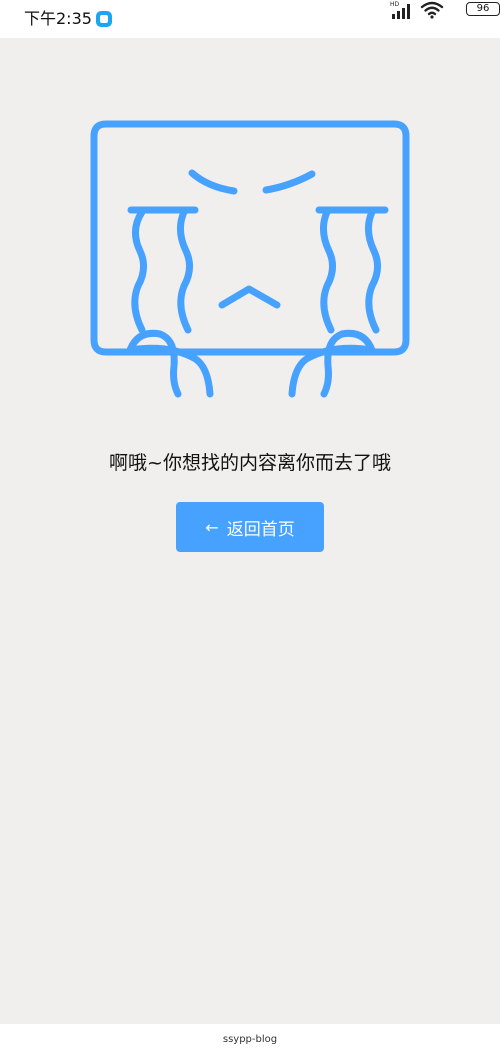 This screenshot has height=1056, width=500. Describe the element at coordinates (104, 19) in the screenshot. I see `app-notification-icon` at that location.